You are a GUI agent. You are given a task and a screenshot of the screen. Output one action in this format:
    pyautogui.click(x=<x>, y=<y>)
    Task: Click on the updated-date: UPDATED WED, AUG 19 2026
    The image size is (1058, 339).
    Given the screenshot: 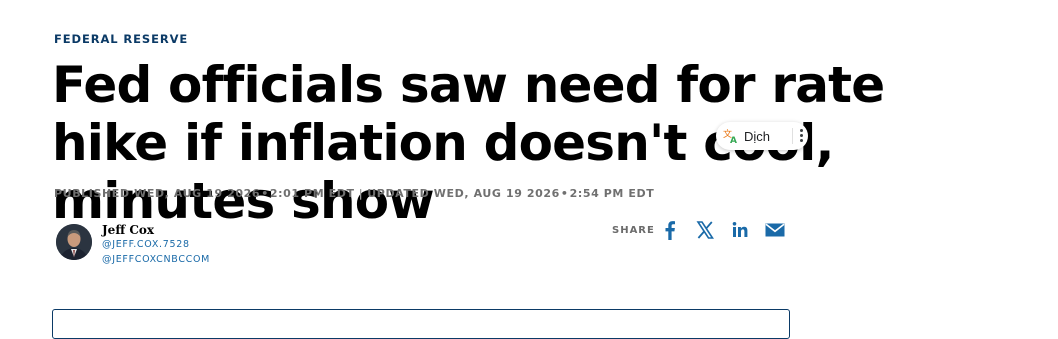 What is the action you would take?
    pyautogui.click(x=463, y=193)
    